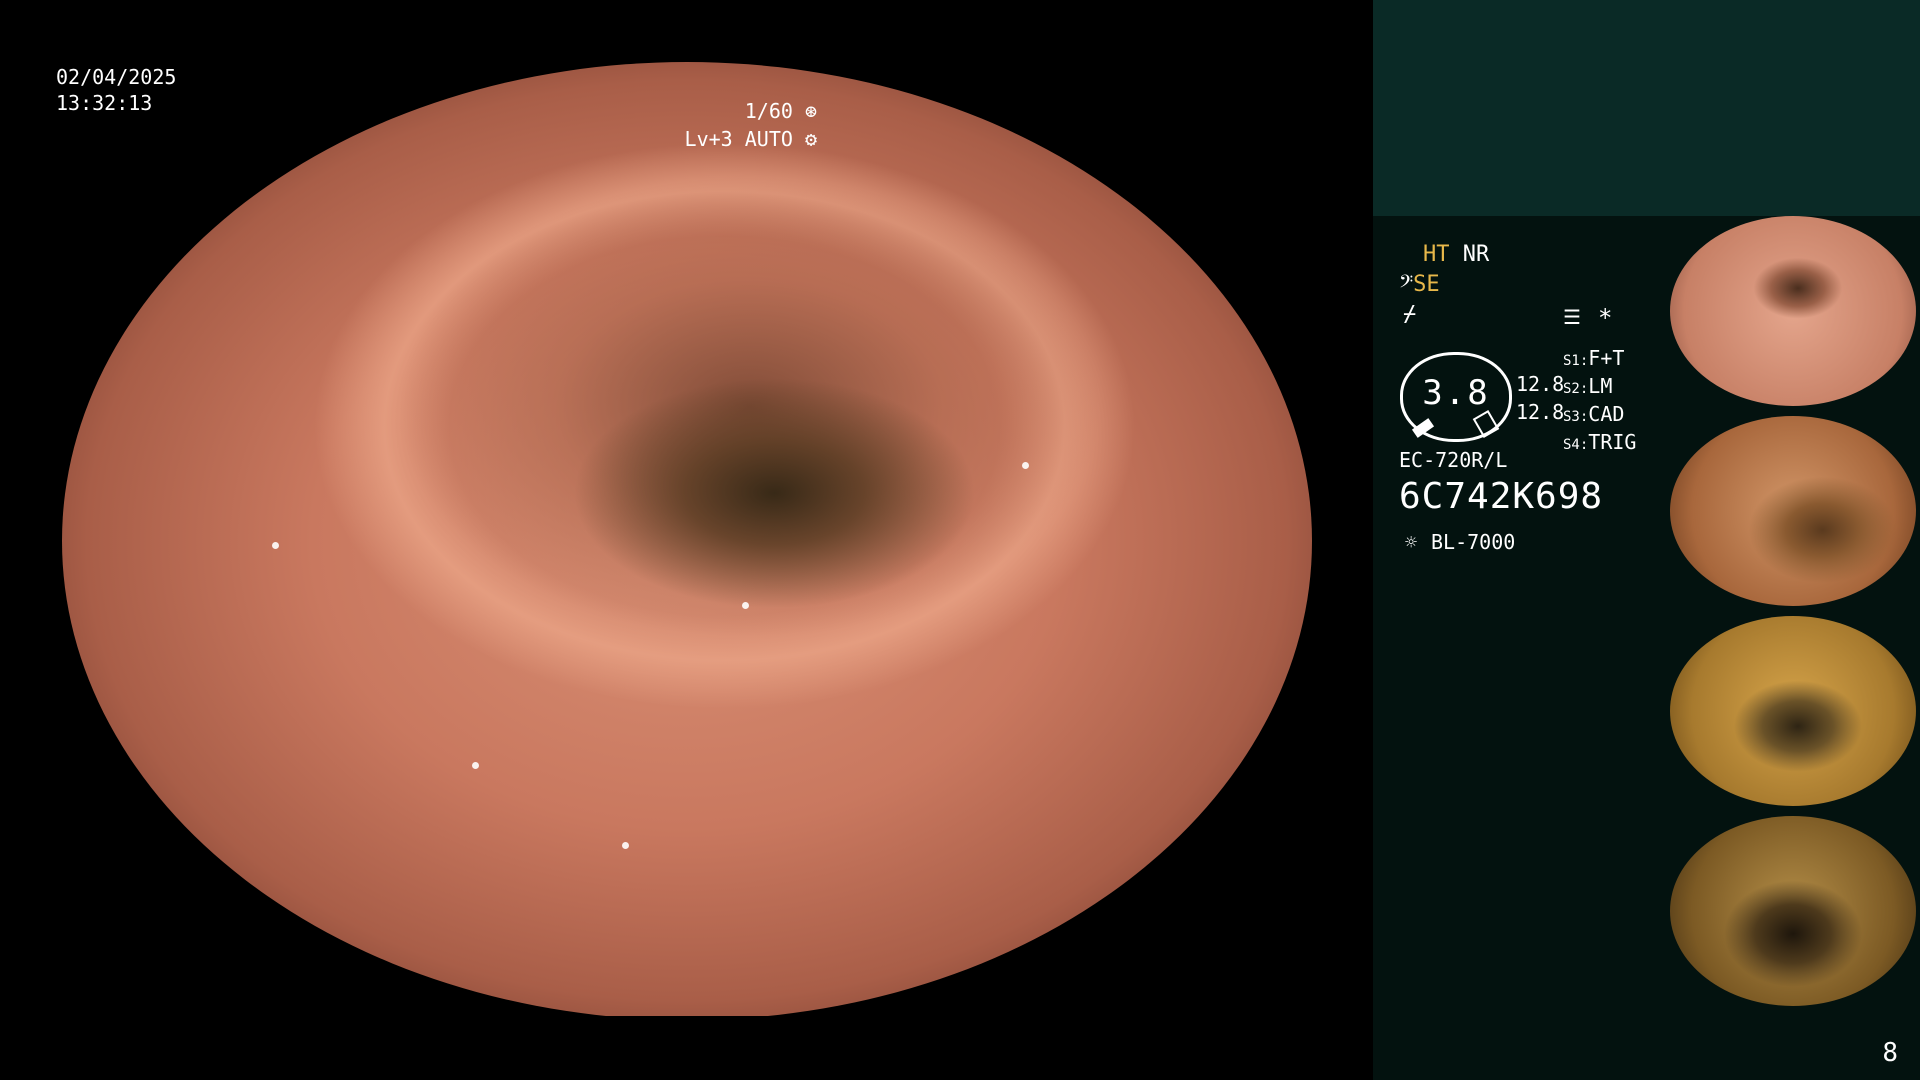  Describe the element at coordinates (1501, 496) in the screenshot. I see `scope-serial: 6C742K698` at that location.